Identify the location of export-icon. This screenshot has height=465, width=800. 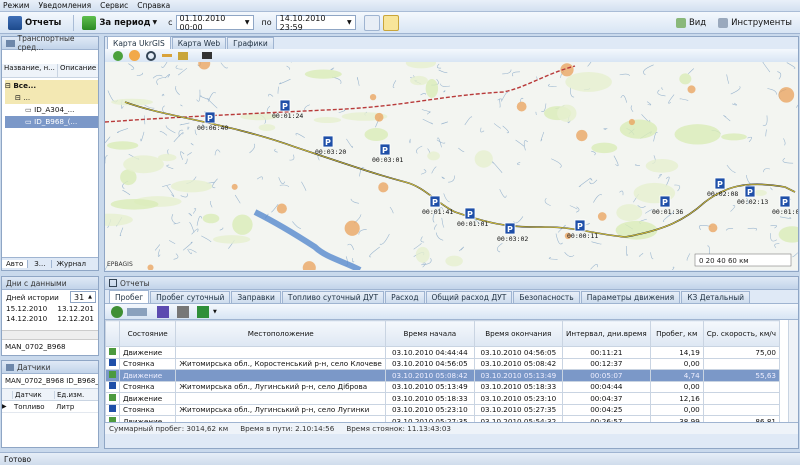
(137, 311).